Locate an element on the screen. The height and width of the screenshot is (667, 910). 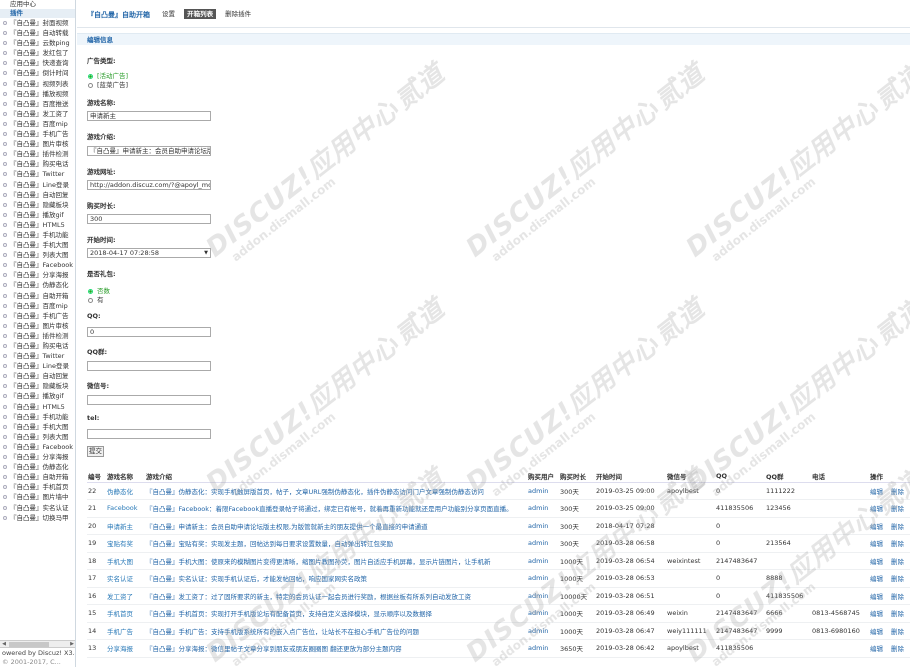
sidebar-item: 『自凸曼』发工资了 is located at coordinates (37, 114).